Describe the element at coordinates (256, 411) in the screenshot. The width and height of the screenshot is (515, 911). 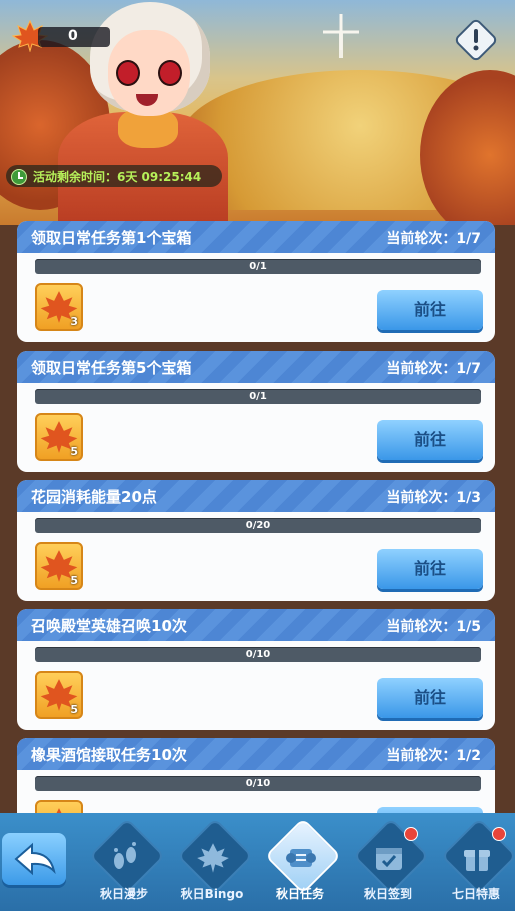
I see `task-card: 领取日常任务第5个宝箱 当前轮次：1/7 0/1 5 前往` at that location.